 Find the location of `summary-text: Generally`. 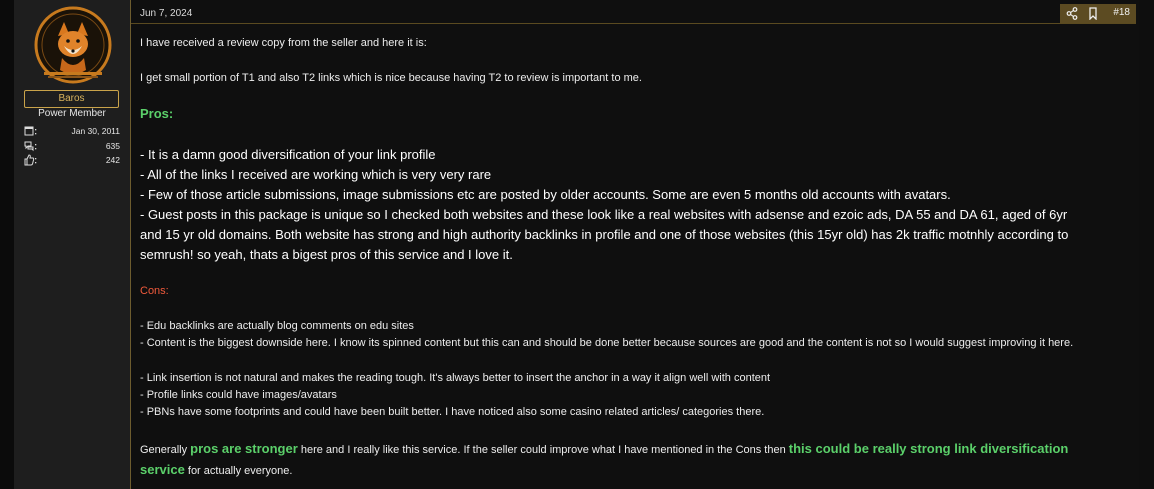

summary-text: Generally is located at coordinates (165, 450).